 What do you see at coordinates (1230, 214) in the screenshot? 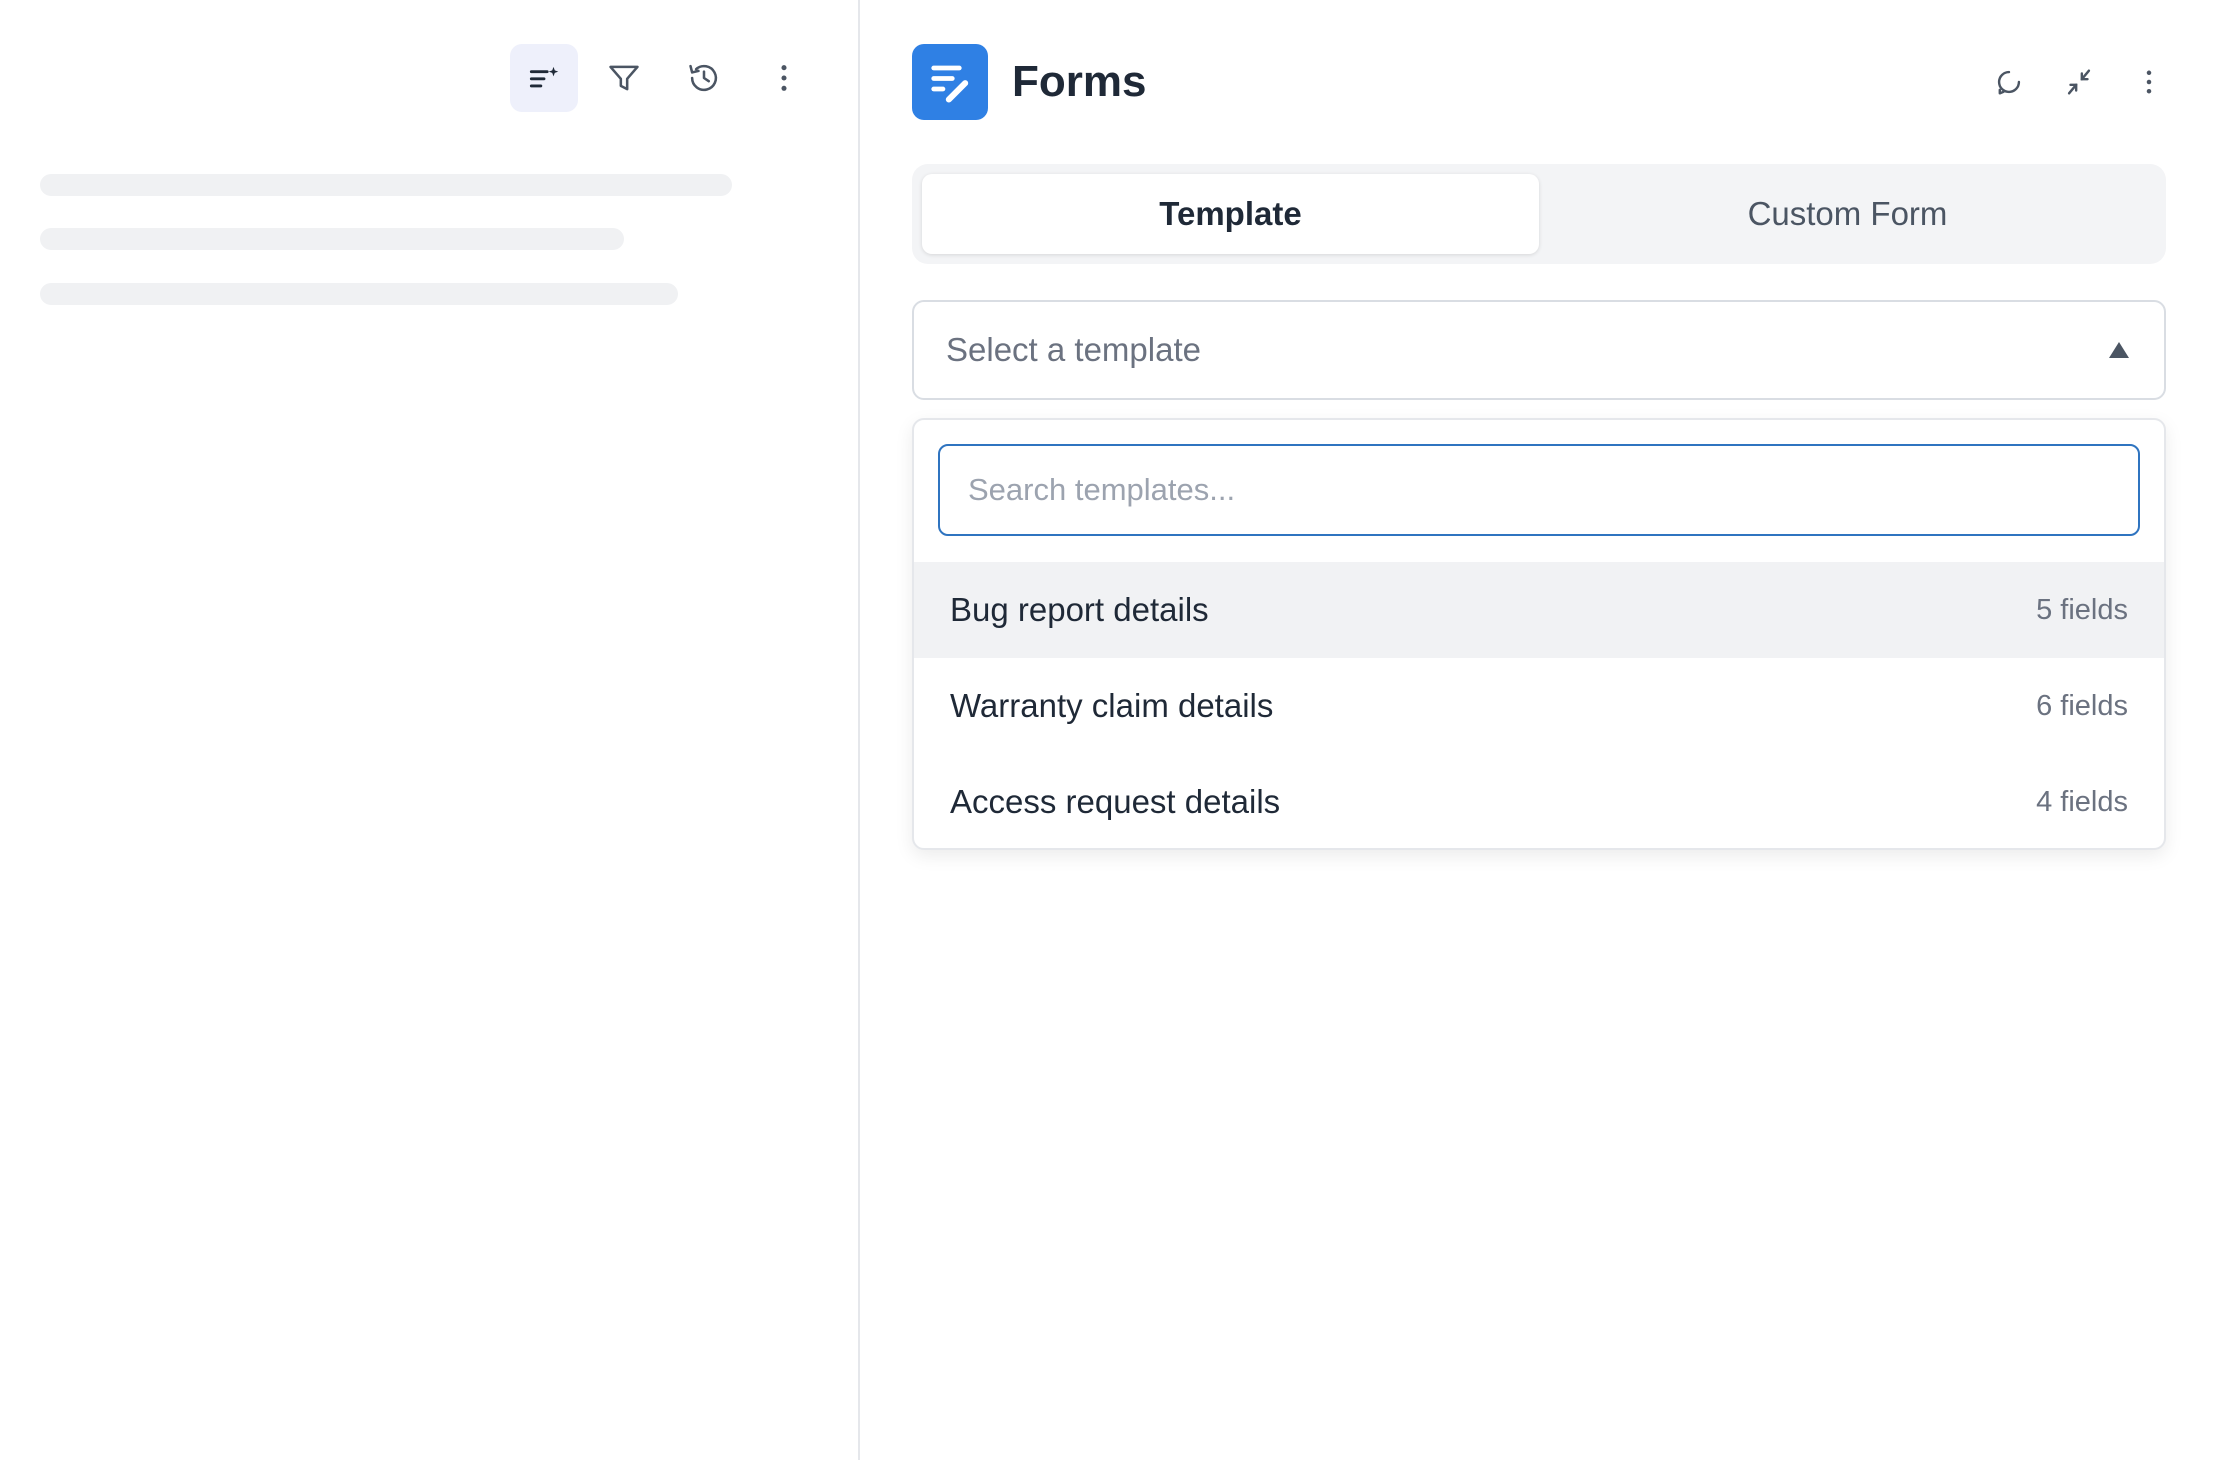
I see `tab-template: Template` at bounding box center [1230, 214].